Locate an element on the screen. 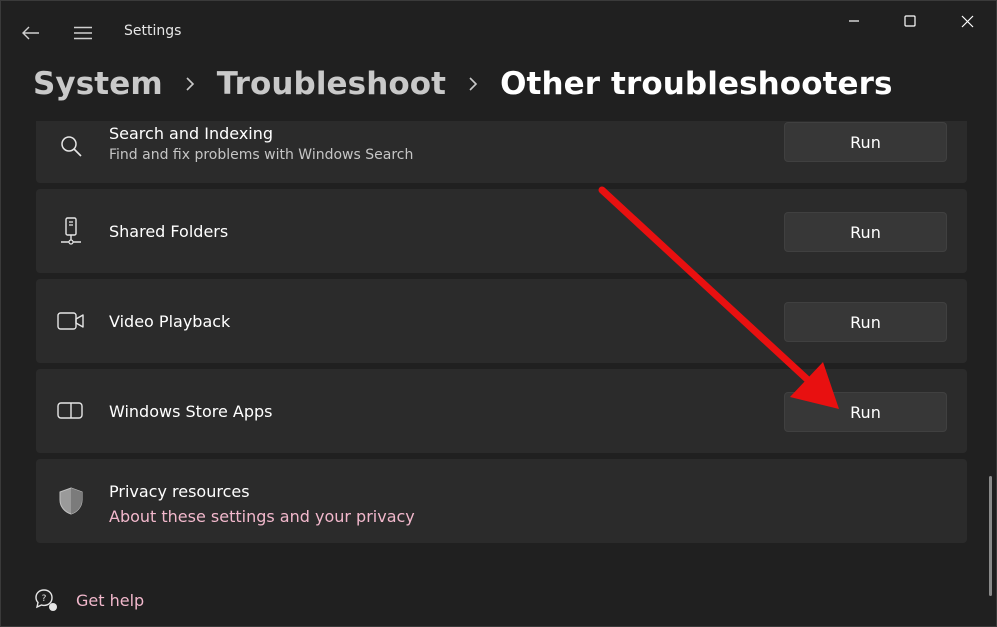 This screenshot has width=997, height=627. troubleshooter-name: Search and Indexing is located at coordinates (191, 133).